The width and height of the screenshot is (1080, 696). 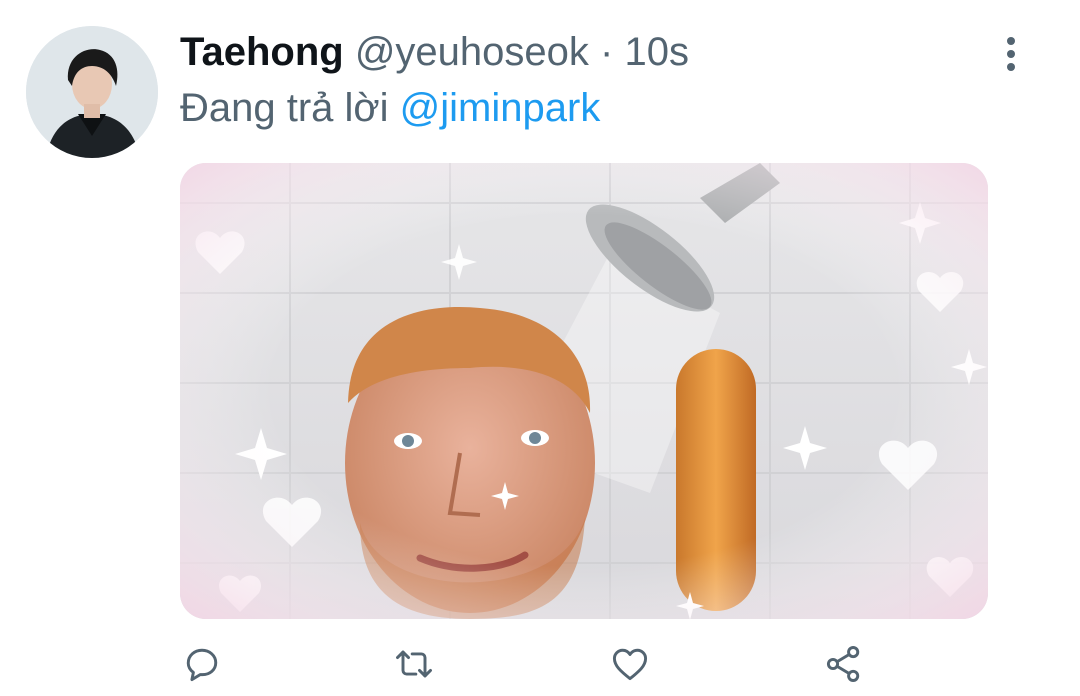 I want to click on replying-to-label: Đang trả lời, so click(x=284, y=108).